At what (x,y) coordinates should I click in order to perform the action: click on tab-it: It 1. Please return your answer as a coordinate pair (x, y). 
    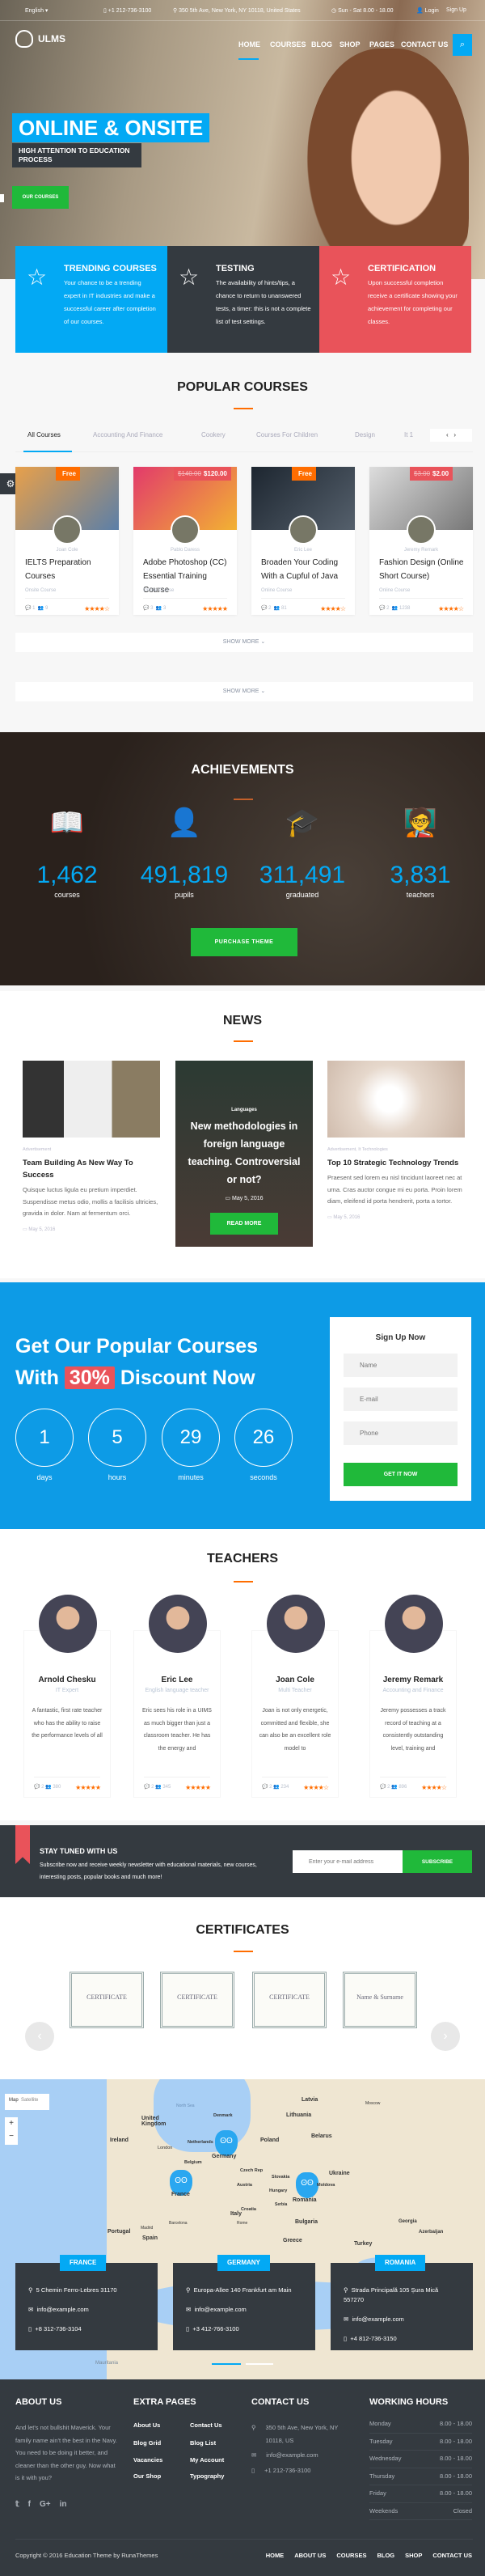
    Looking at the image, I should click on (408, 435).